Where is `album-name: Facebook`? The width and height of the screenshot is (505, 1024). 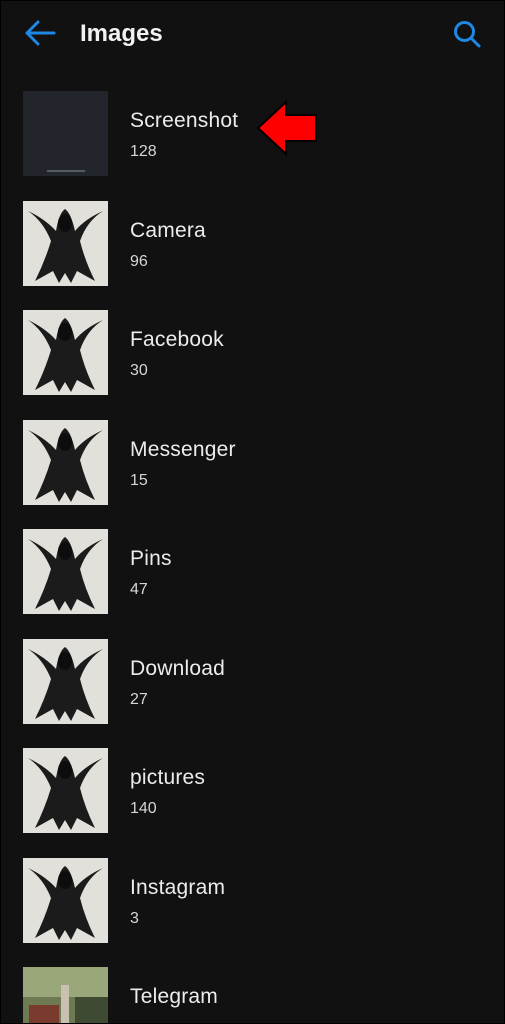 album-name: Facebook is located at coordinates (177, 339).